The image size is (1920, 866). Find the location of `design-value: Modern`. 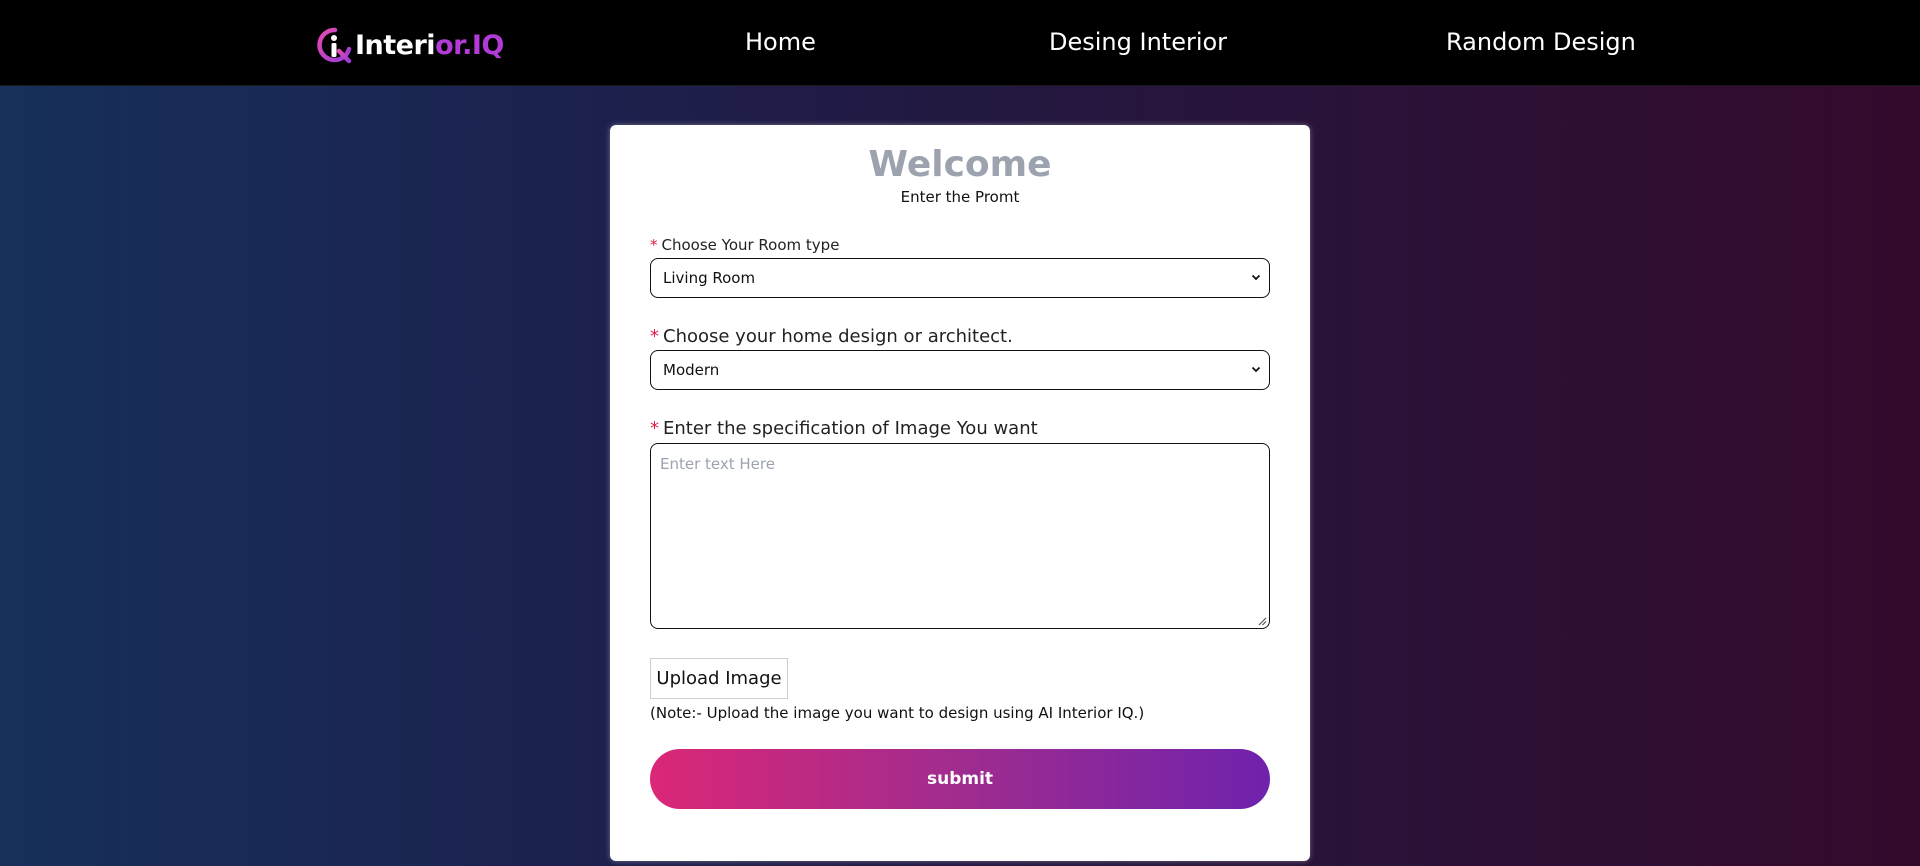

design-value: Modern is located at coordinates (691, 370).